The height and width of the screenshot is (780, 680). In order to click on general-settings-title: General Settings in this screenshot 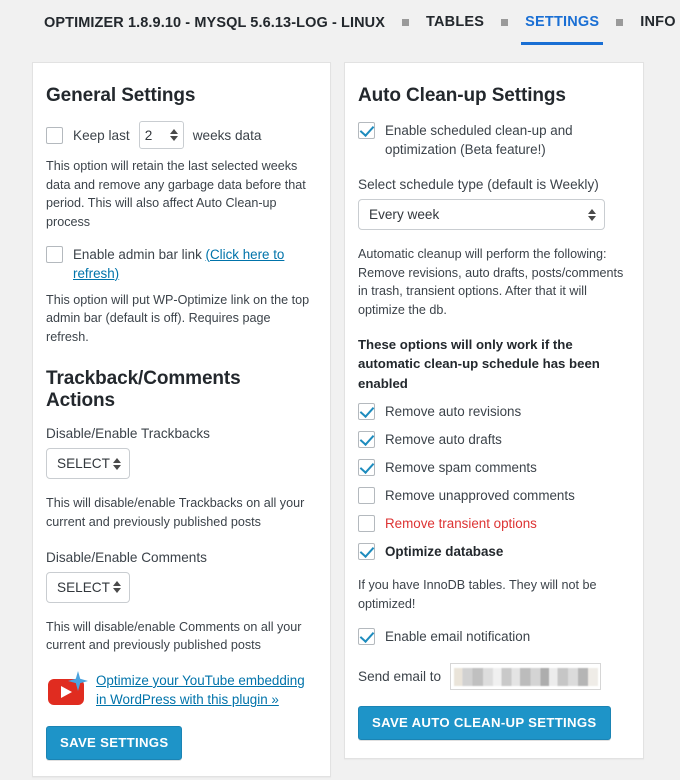, I will do `click(121, 95)`.